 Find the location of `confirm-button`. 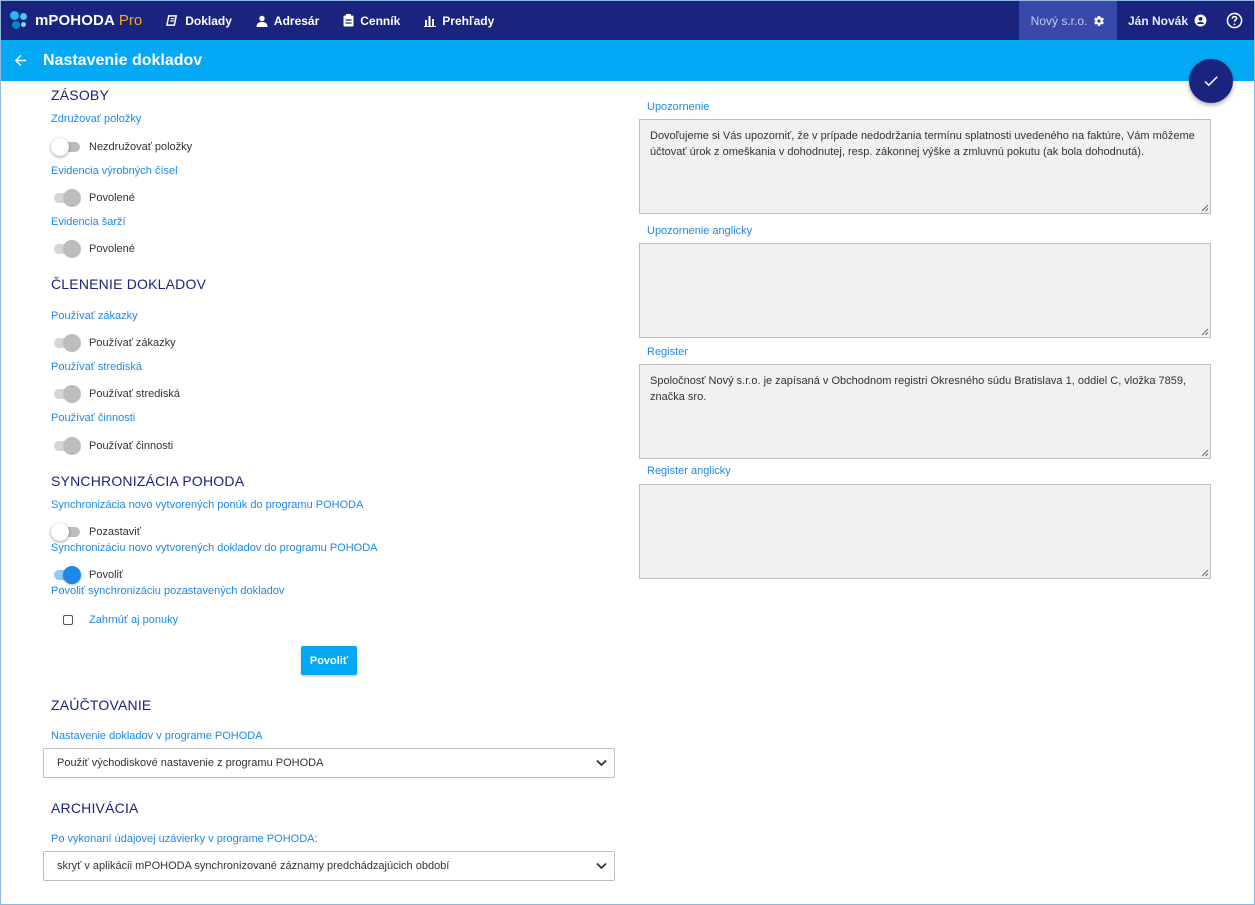

confirm-button is located at coordinates (1211, 81).